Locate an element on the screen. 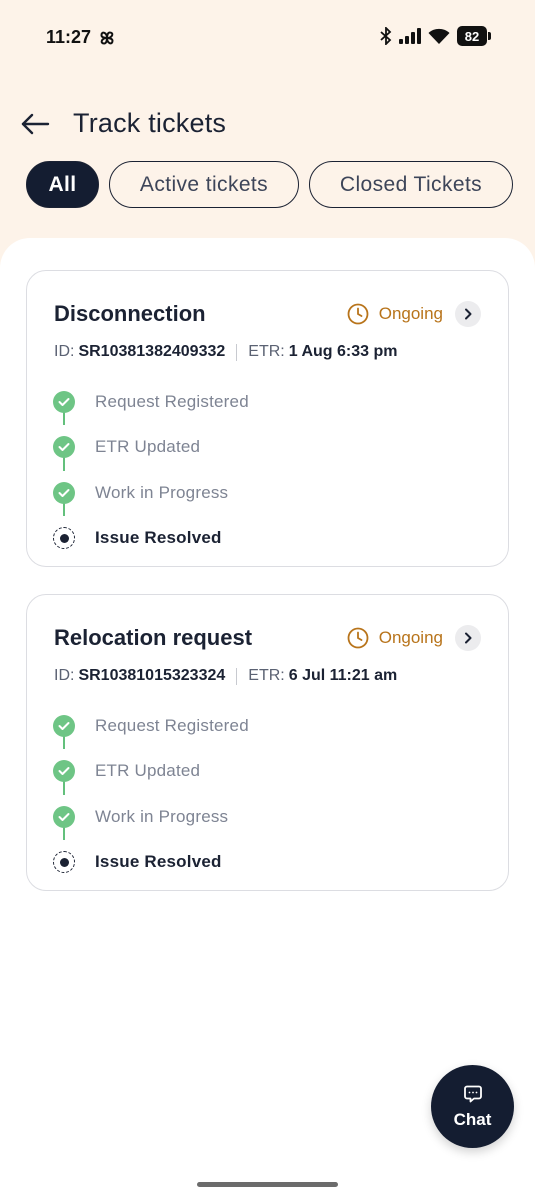 The image size is (535, 1200). battery-icon: 82 is located at coordinates (474, 36).